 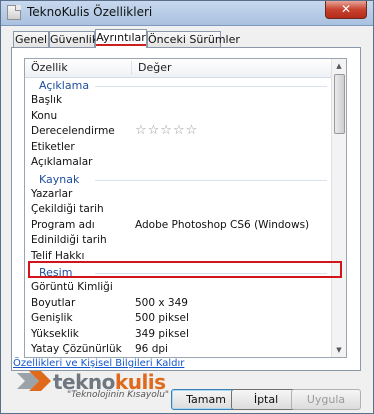 What do you see at coordinates (121, 38) in the screenshot?
I see `tab-ayrintilar: Ayrıntılar` at bounding box center [121, 38].